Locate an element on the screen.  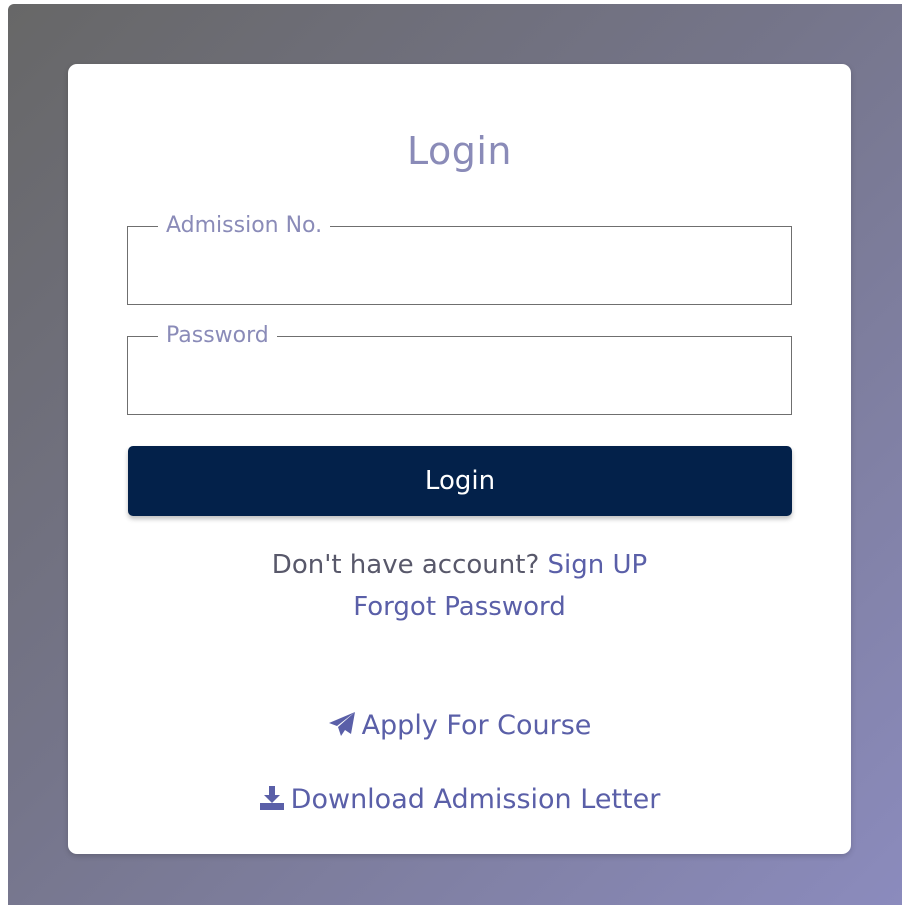
signup-prompt: Don't have account? is located at coordinates (405, 565).